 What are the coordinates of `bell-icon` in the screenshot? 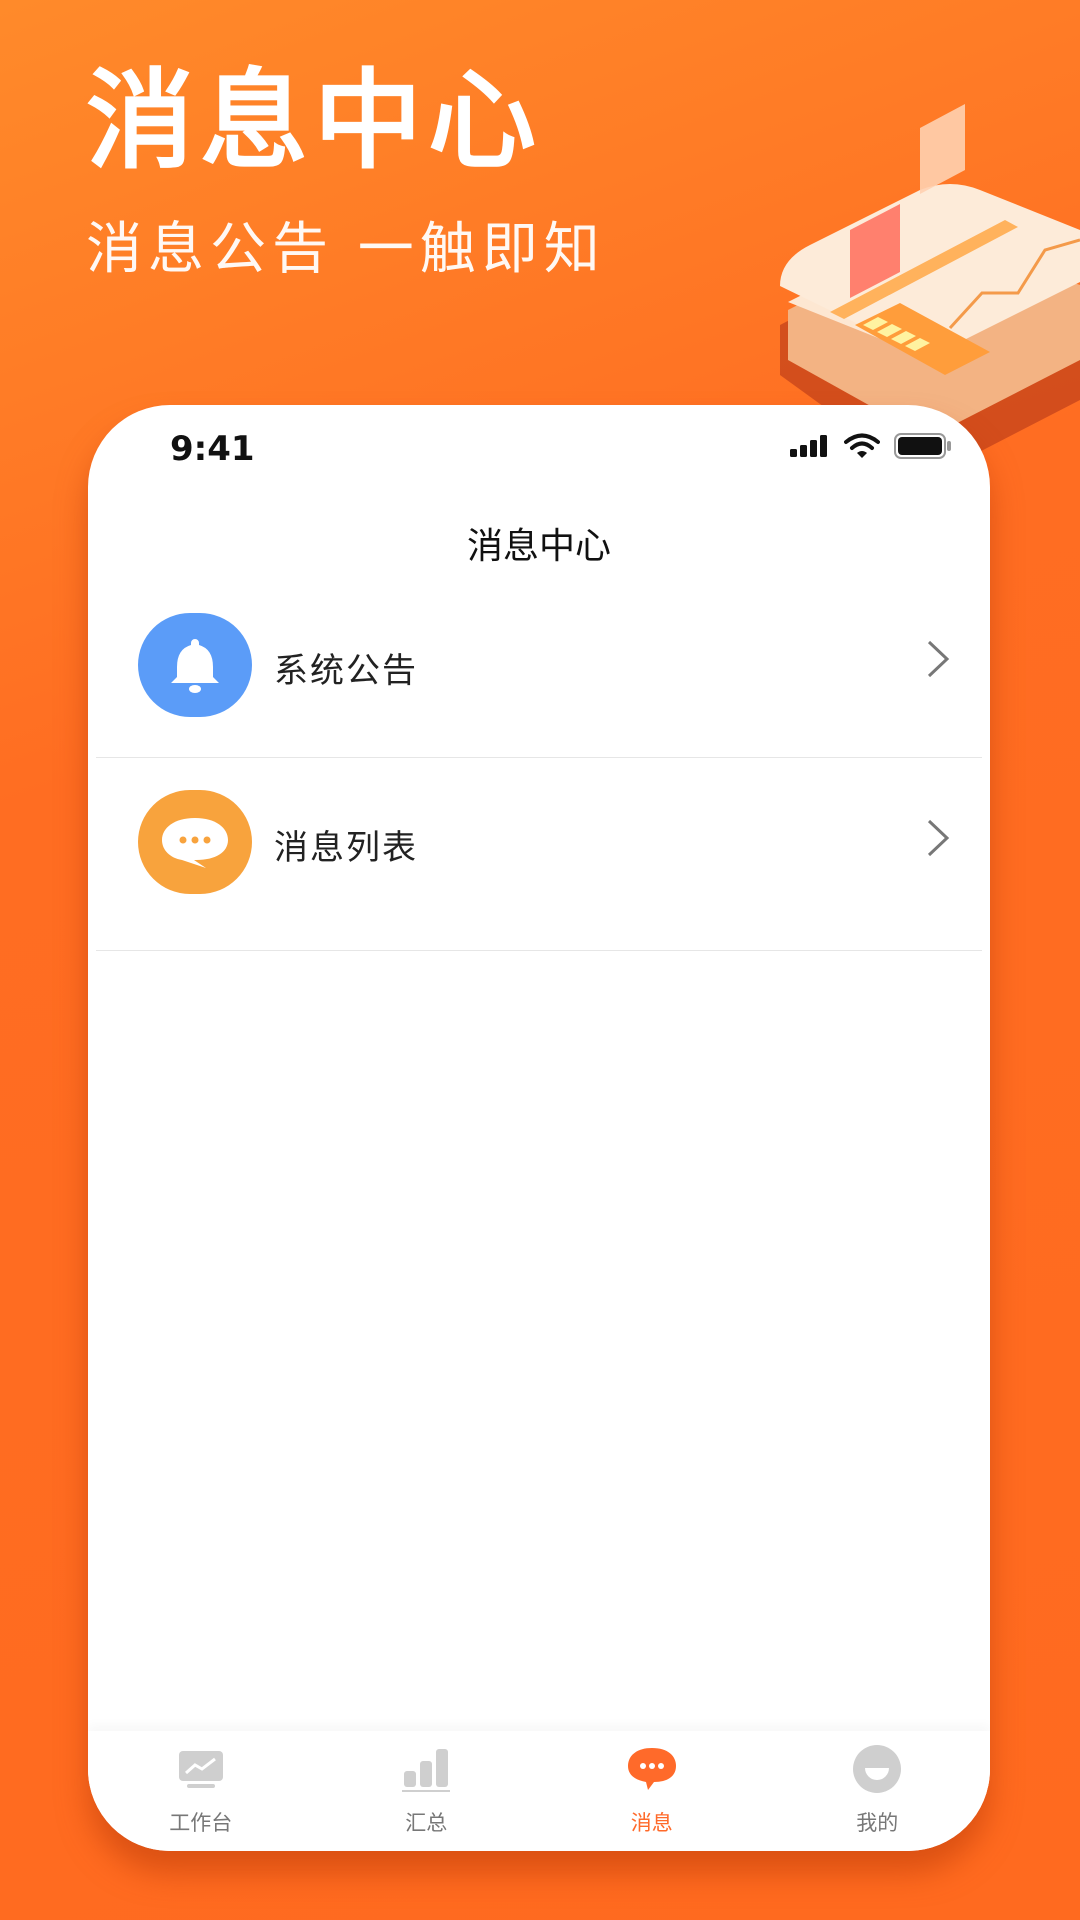 It's located at (195, 665).